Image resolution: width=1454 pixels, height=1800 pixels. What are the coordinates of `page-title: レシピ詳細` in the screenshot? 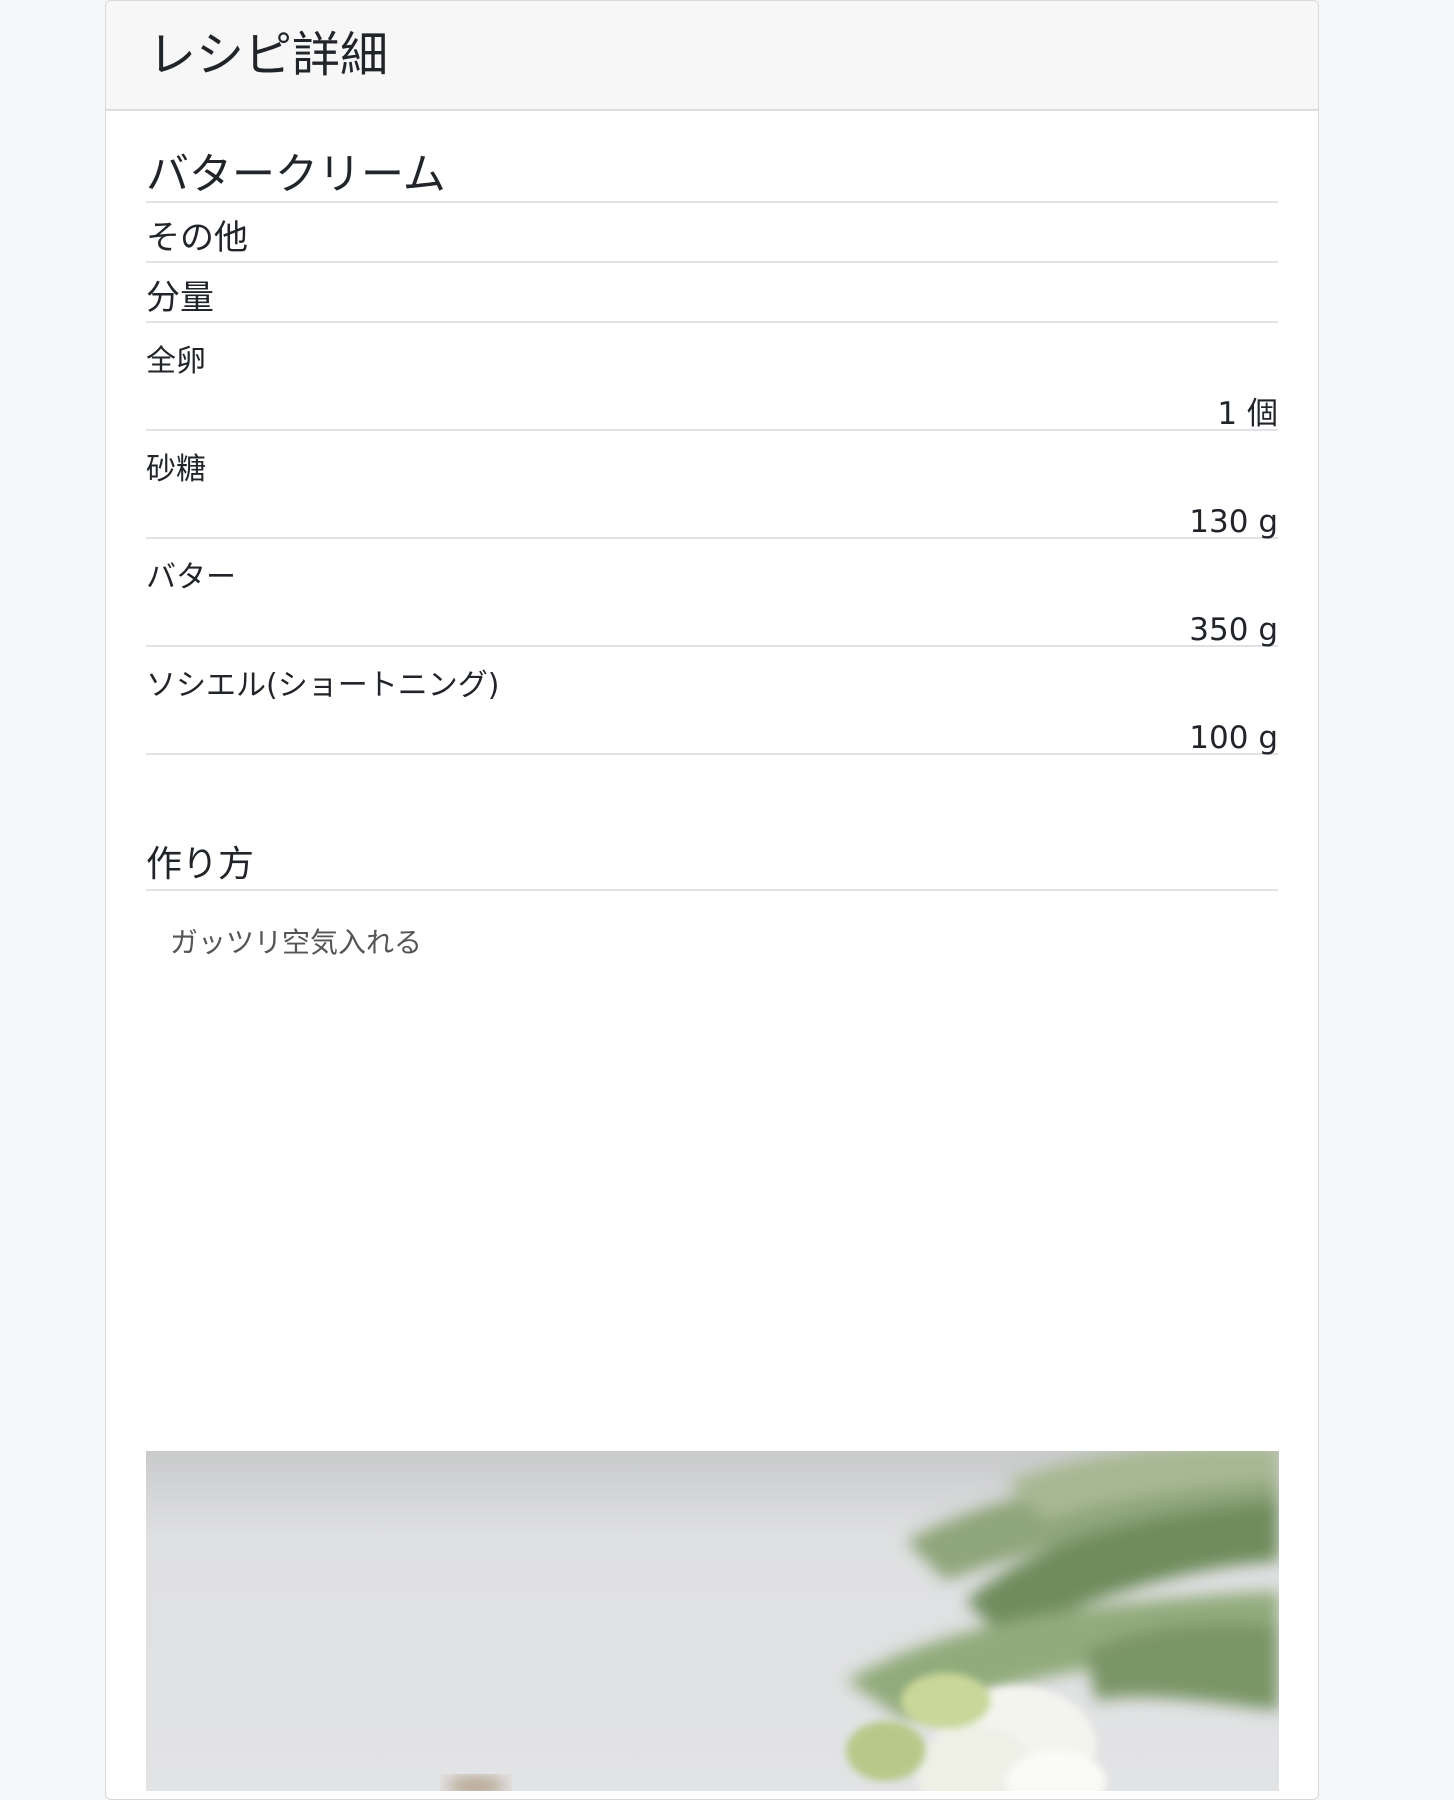 It's located at (268, 55).